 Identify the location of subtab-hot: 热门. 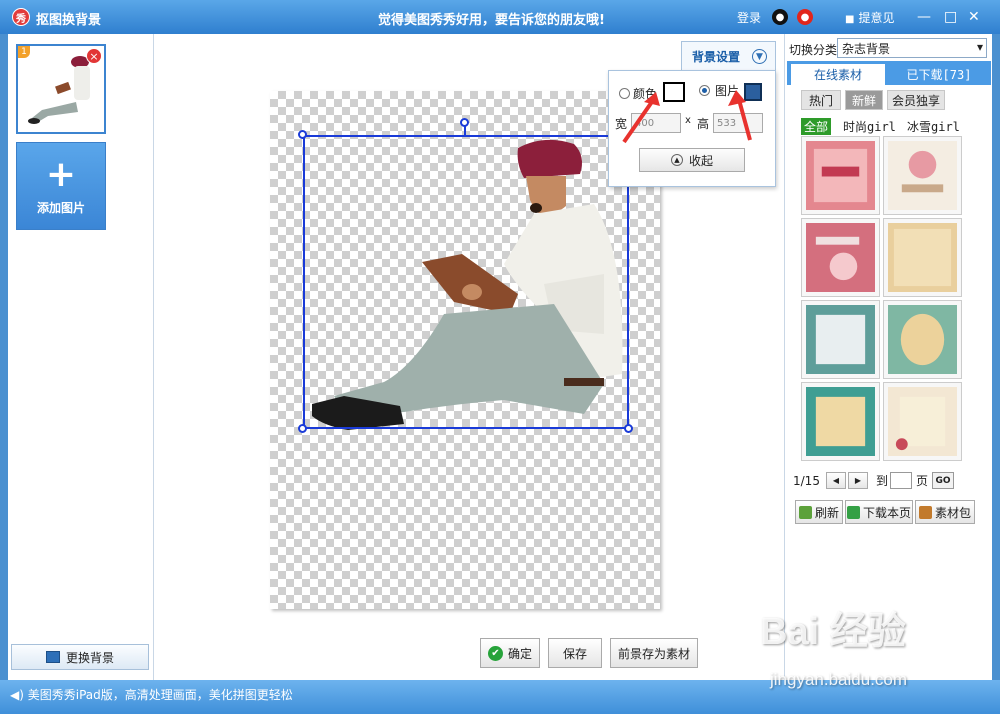
(821, 100).